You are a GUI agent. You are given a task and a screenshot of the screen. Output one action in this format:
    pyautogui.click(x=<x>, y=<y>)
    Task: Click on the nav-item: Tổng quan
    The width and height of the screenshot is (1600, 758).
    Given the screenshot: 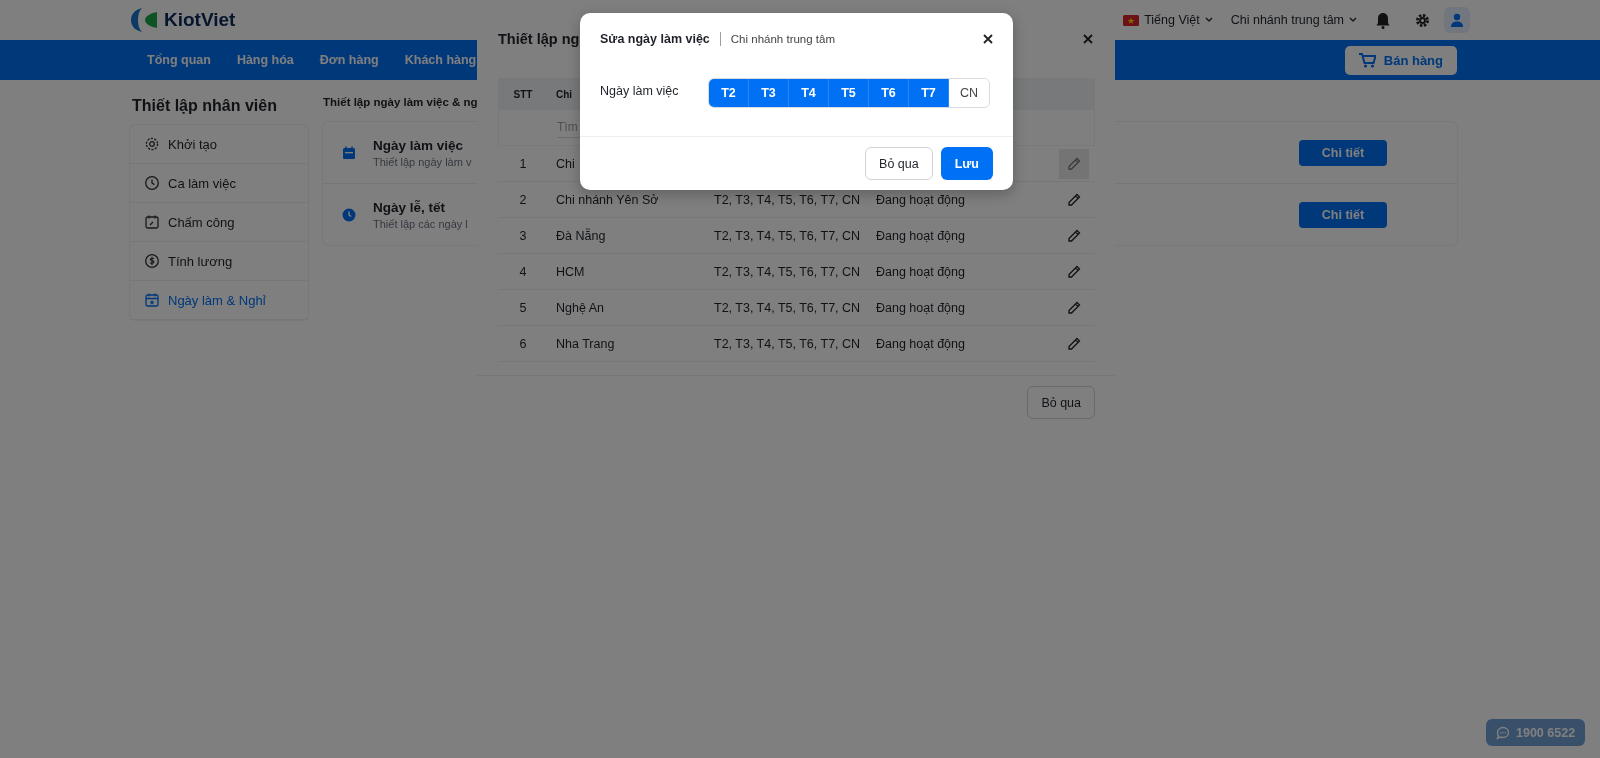 What is the action you would take?
    pyautogui.click(x=179, y=60)
    